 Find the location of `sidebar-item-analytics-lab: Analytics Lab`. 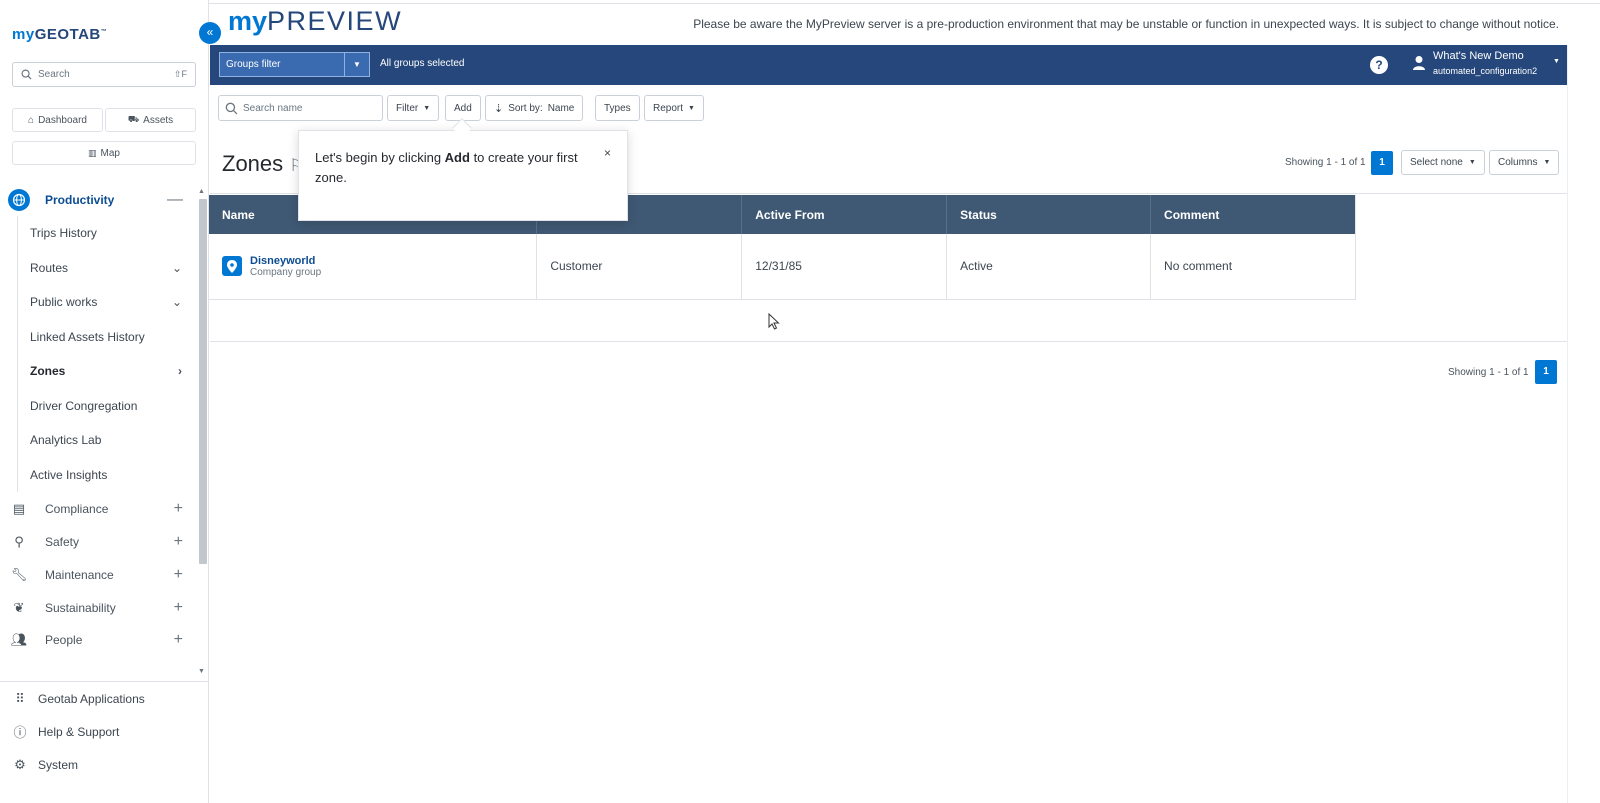

sidebar-item-analytics-lab: Analytics Lab is located at coordinates (104, 440).